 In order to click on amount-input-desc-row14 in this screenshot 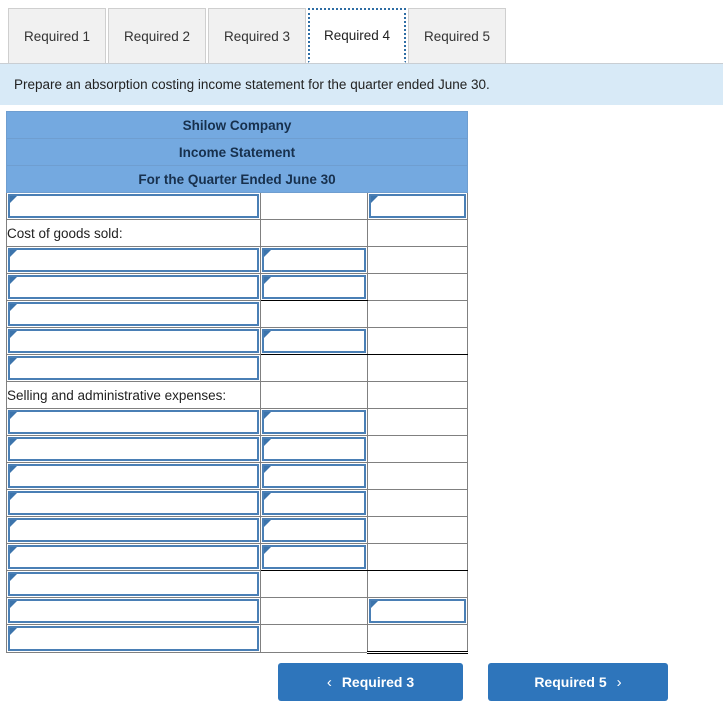, I will do `click(133, 557)`.